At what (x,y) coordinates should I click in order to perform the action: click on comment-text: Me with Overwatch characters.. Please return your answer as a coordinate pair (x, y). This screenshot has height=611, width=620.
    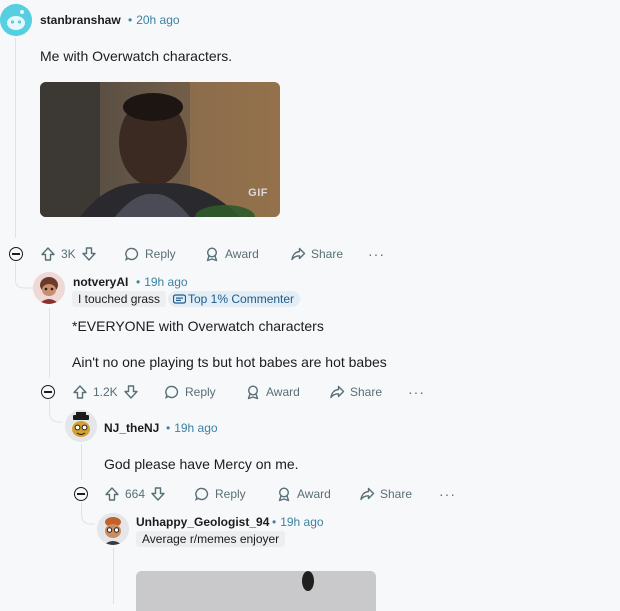
    Looking at the image, I should click on (136, 56).